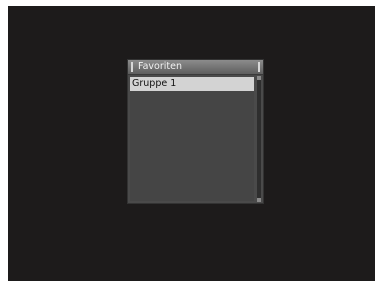 The width and height of the screenshot is (381, 284). I want to click on list-item-label: Gruppe 1, so click(154, 83).